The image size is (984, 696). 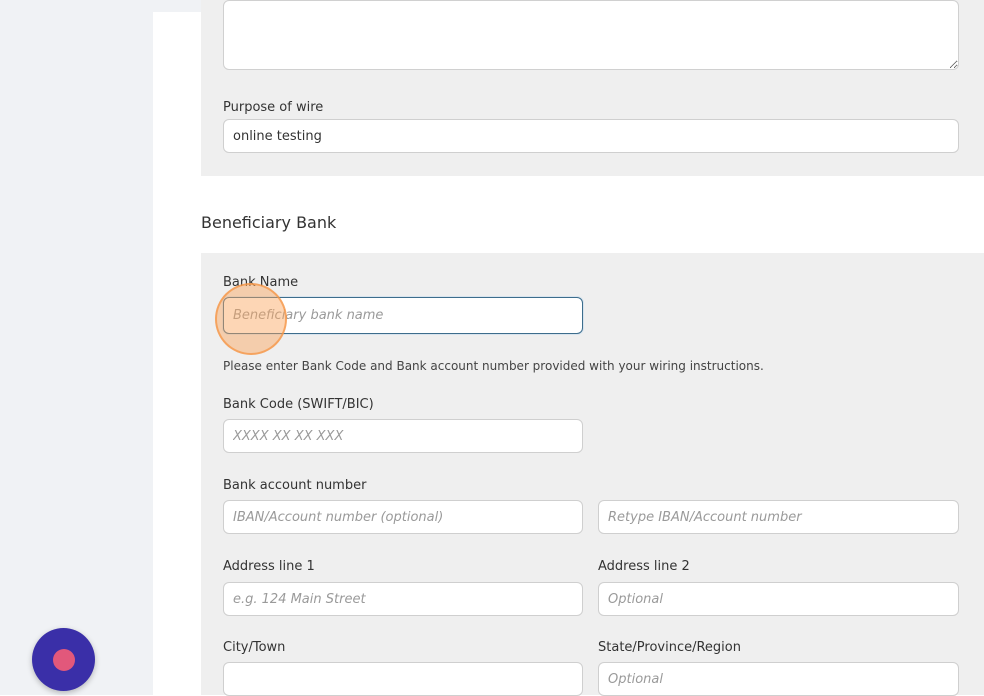 I want to click on state-label: State/Province/Region, so click(x=669, y=647).